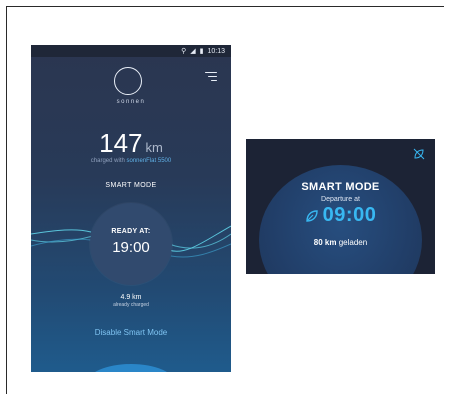  Describe the element at coordinates (340, 187) in the screenshot. I see `widget-title: SMART MODE` at that location.